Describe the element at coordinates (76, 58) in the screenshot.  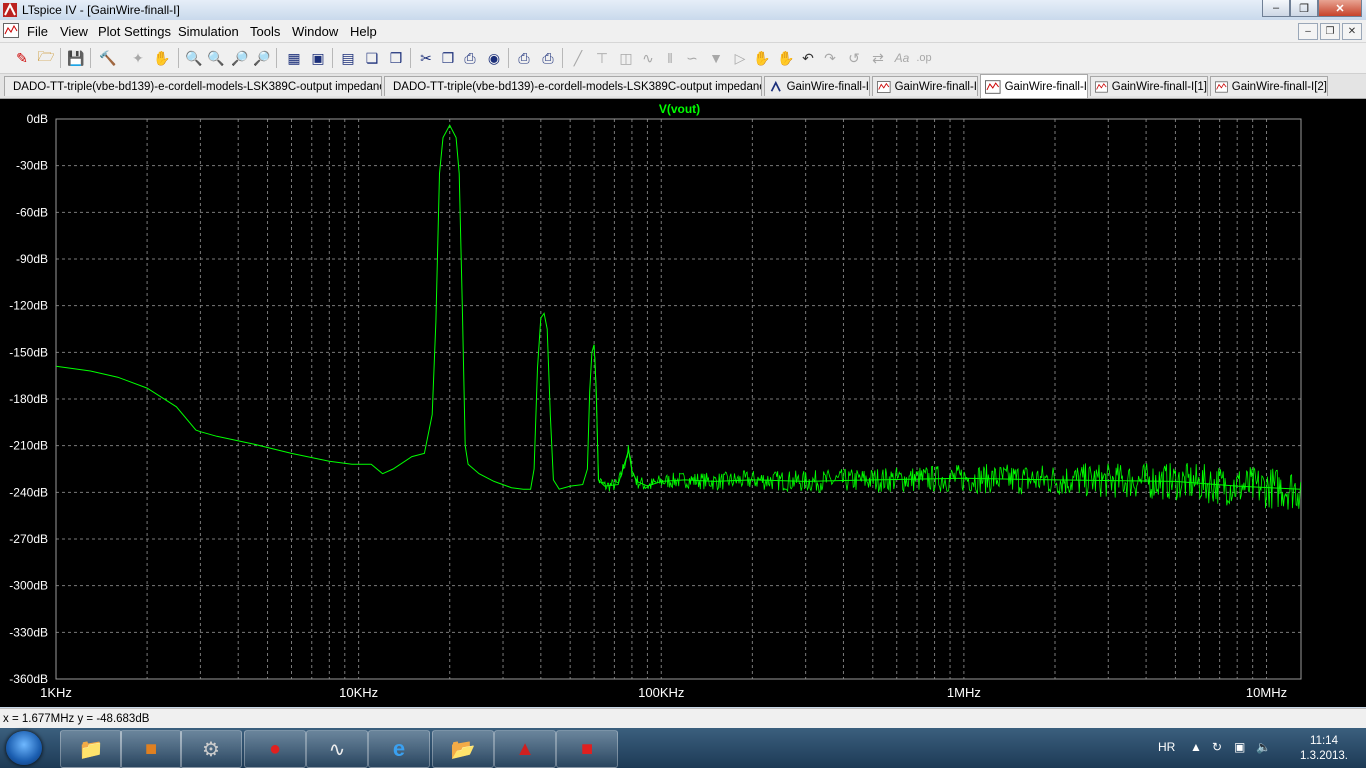
I see `save-icon: 💾` at that location.